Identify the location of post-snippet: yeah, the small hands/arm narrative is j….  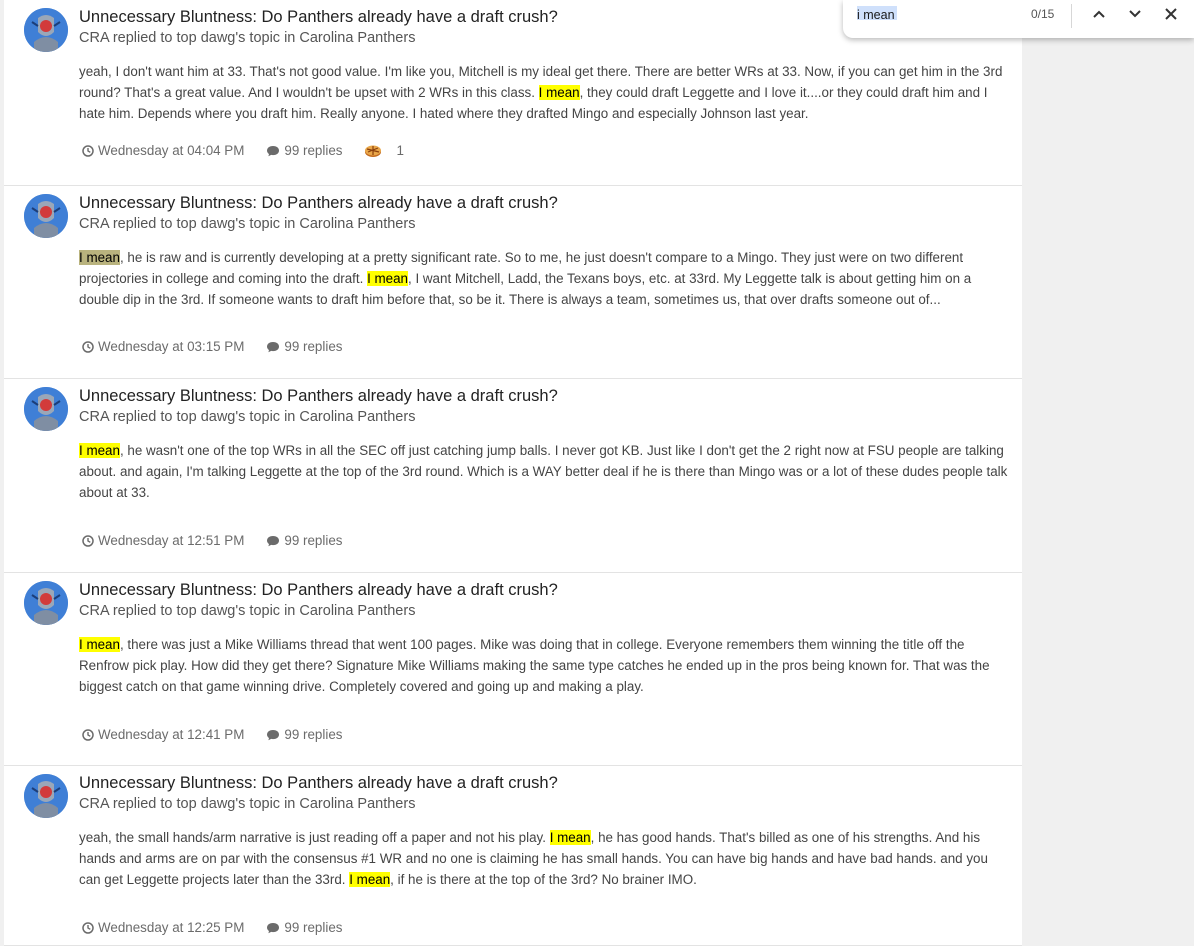
(544, 859).